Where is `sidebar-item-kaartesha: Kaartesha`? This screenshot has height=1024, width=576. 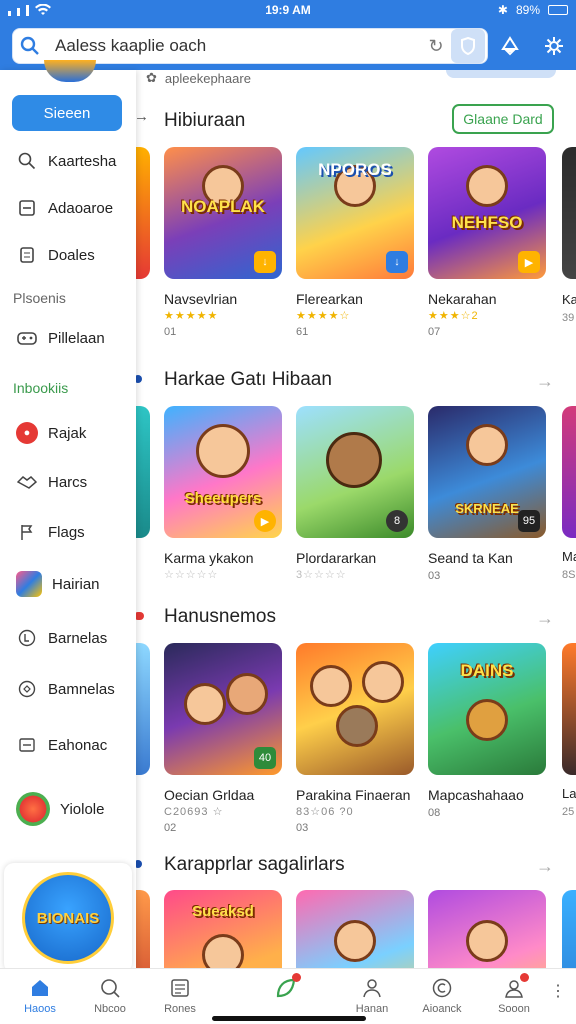 sidebar-item-kaartesha: Kaartesha is located at coordinates (66, 161).